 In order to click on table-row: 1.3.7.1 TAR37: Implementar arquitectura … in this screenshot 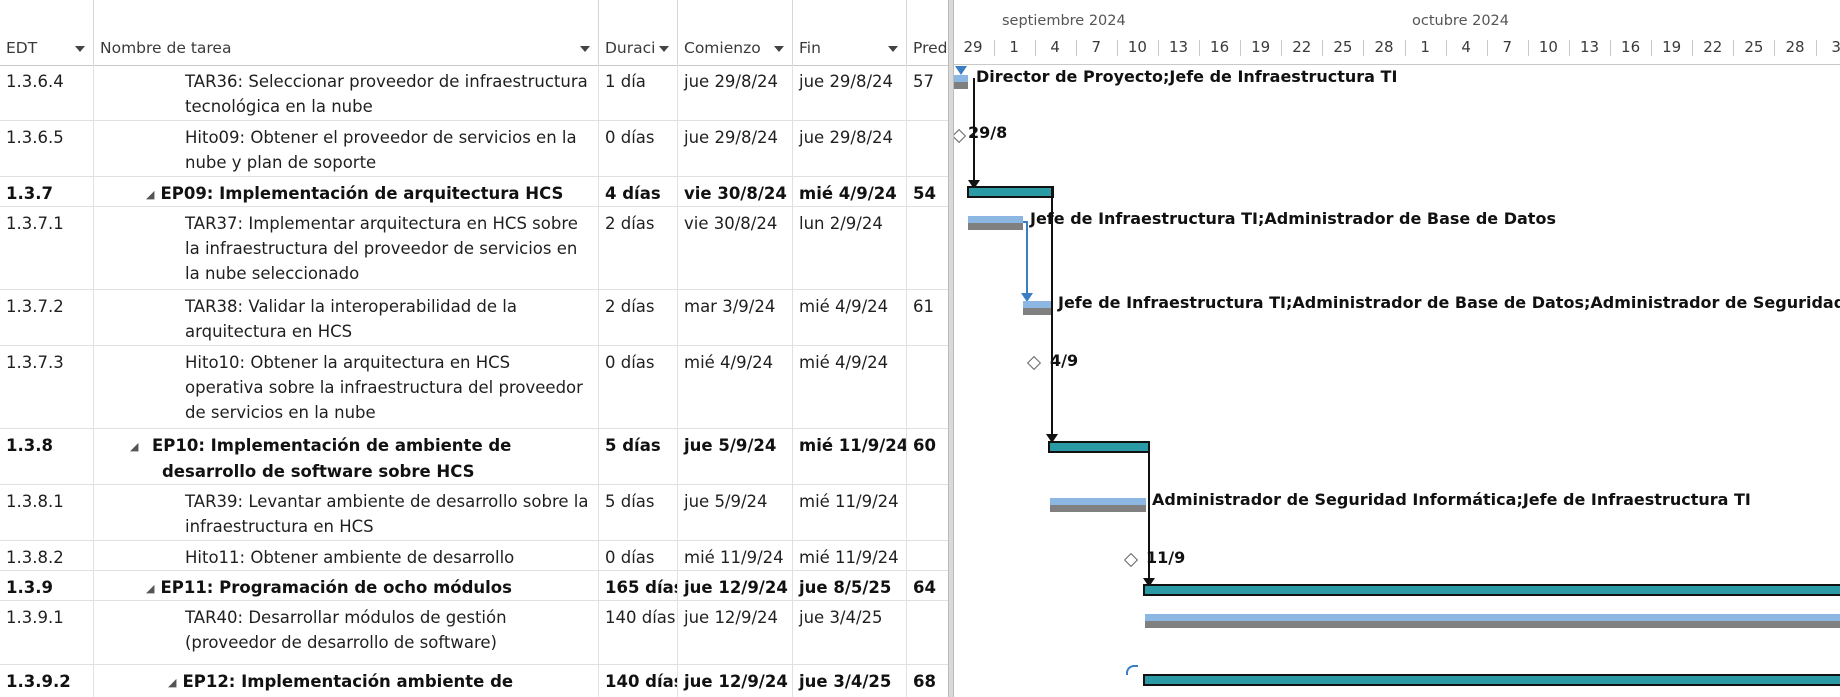, I will do `click(474, 248)`.